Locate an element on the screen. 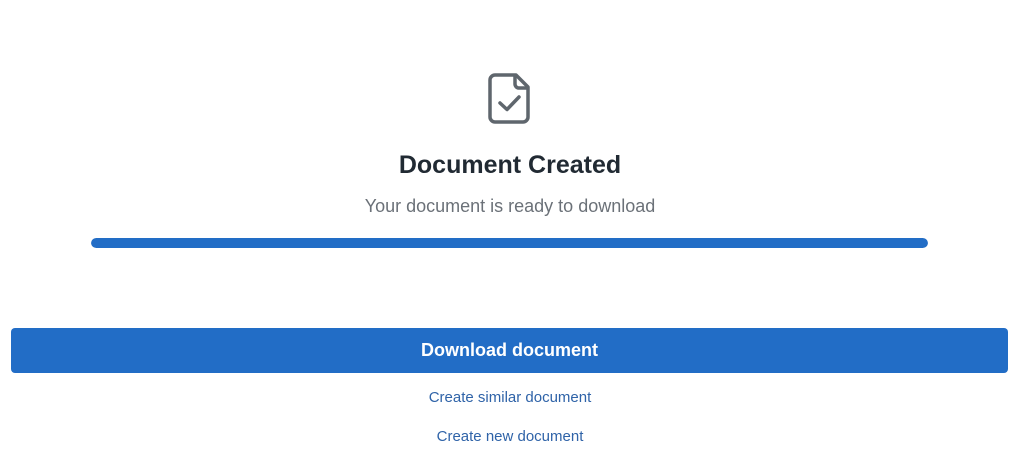 The width and height of the screenshot is (1024, 465). progress-bar is located at coordinates (509, 243).